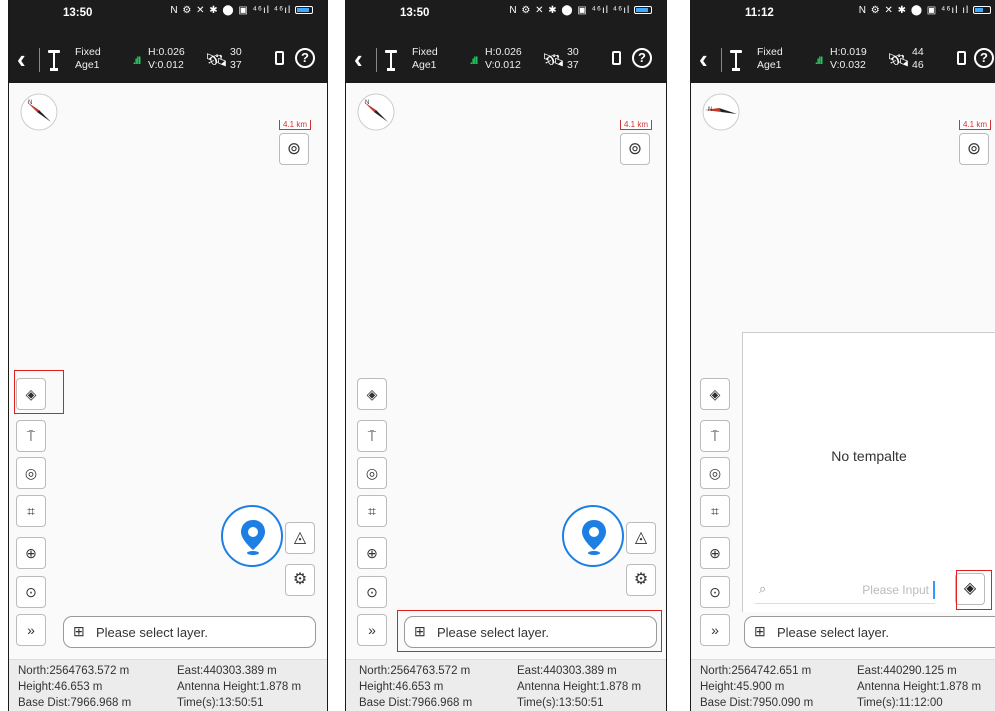 The height and width of the screenshot is (711, 995). What do you see at coordinates (848, 58) in the screenshot?
I see `precision-readout: H:0.019 V:0.032` at bounding box center [848, 58].